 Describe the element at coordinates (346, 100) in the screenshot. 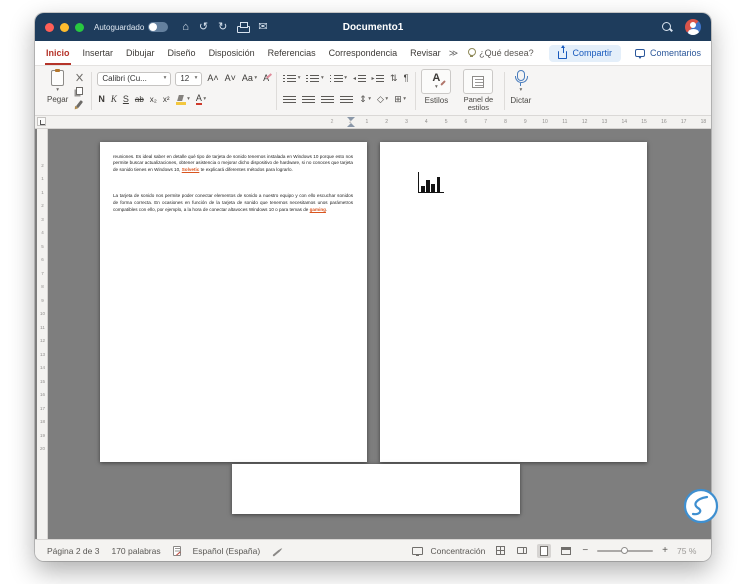

I see `justify-button` at that location.